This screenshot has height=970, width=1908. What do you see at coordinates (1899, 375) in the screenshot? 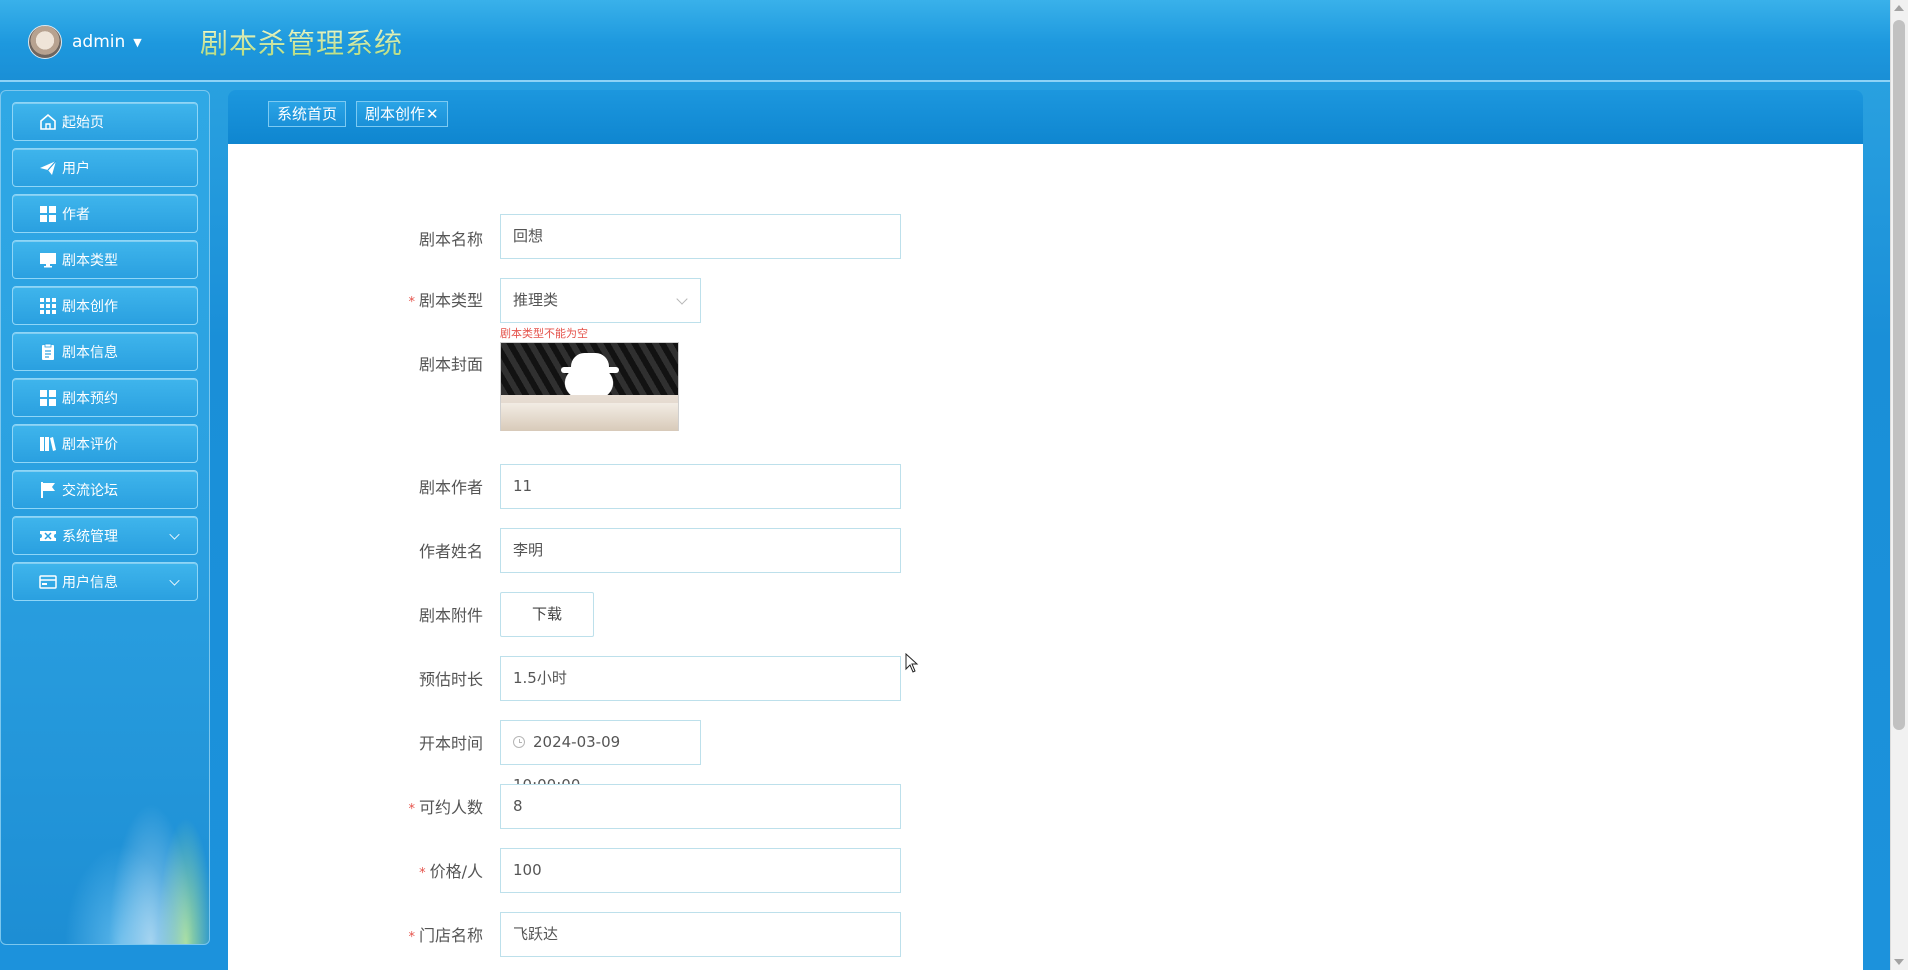
I see `scrollbar-thumb` at bounding box center [1899, 375].